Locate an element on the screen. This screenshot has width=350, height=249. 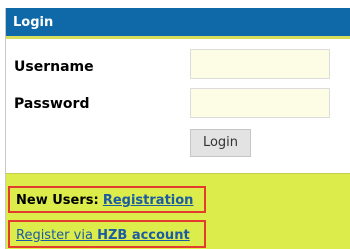
username-label: Username is located at coordinates (54, 67).